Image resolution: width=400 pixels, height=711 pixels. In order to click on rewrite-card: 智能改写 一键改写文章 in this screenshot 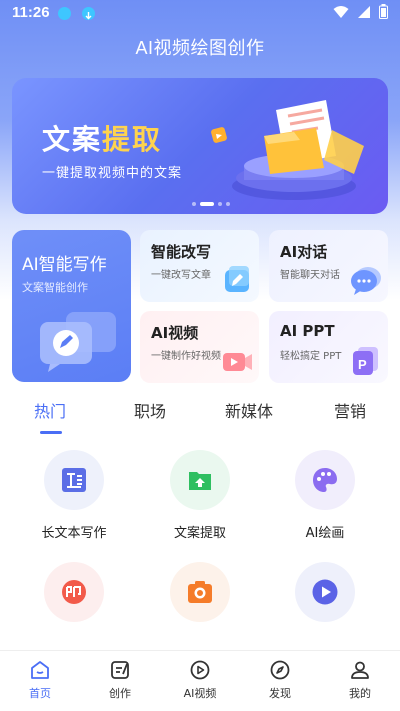, I will do `click(199, 266)`.